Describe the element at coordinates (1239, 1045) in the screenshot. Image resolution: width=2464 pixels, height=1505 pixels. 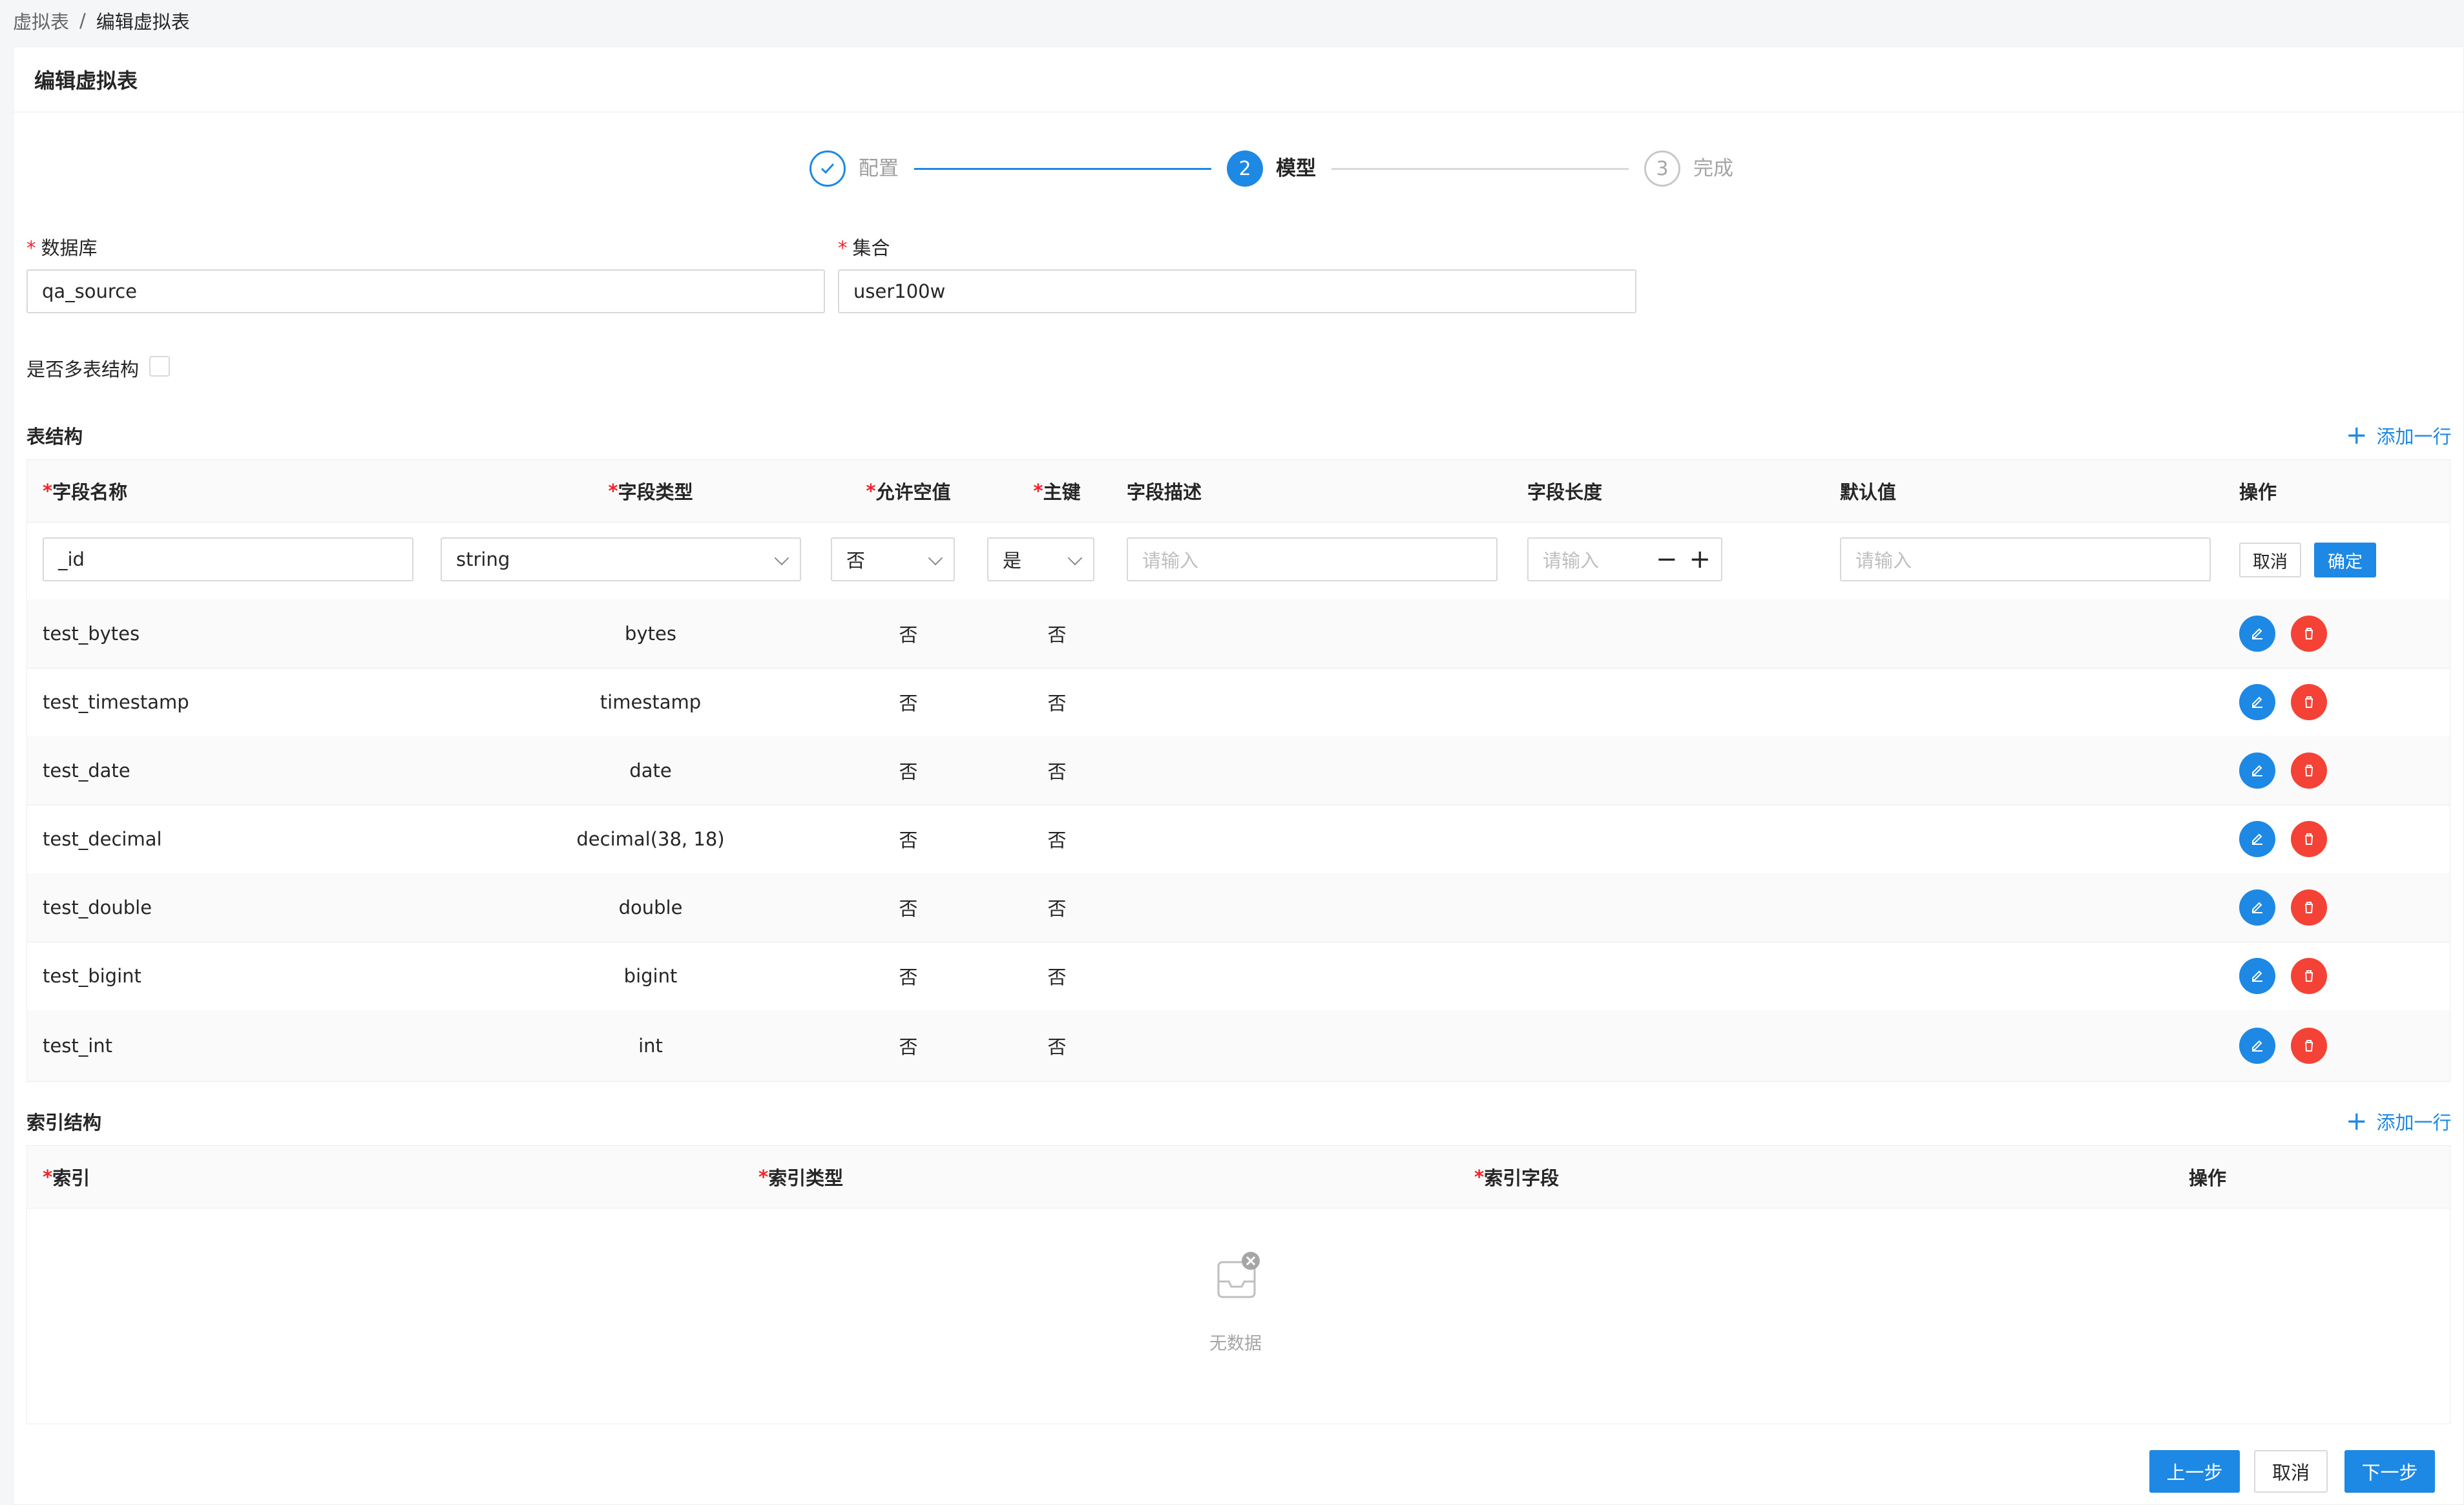
I see `table-row: test_int int 否 否` at that location.